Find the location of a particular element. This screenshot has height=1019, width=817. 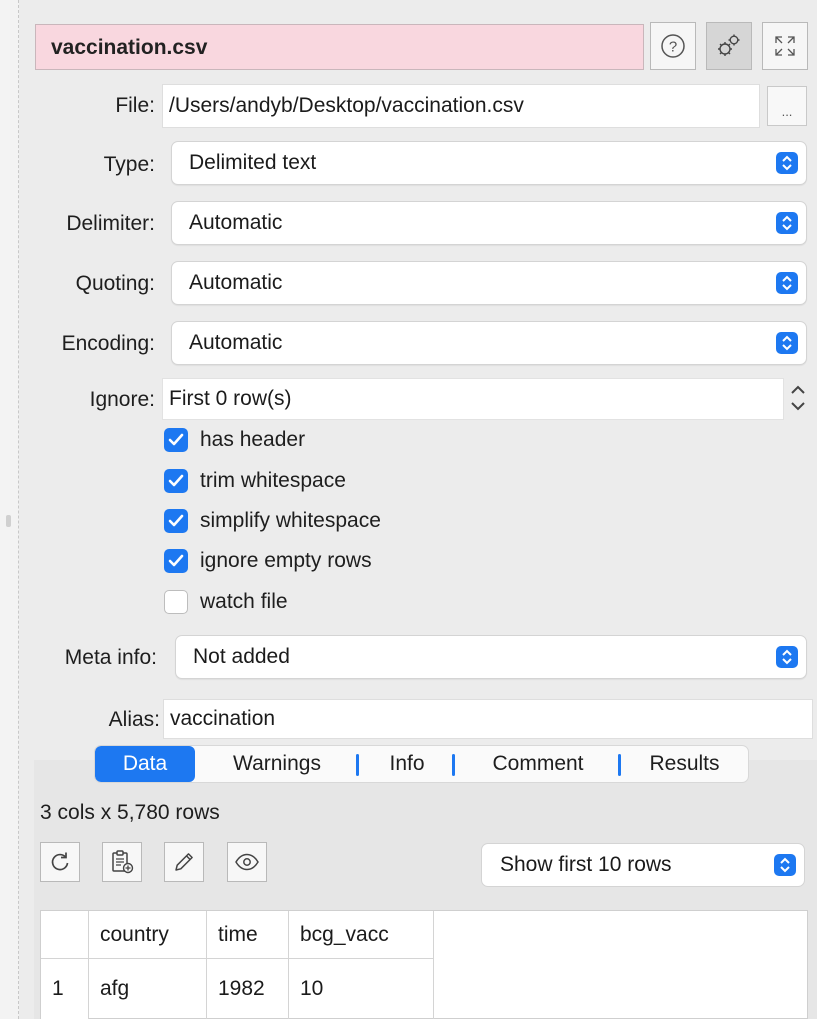

show-rows-select: Show first 10 rows is located at coordinates (643, 865).